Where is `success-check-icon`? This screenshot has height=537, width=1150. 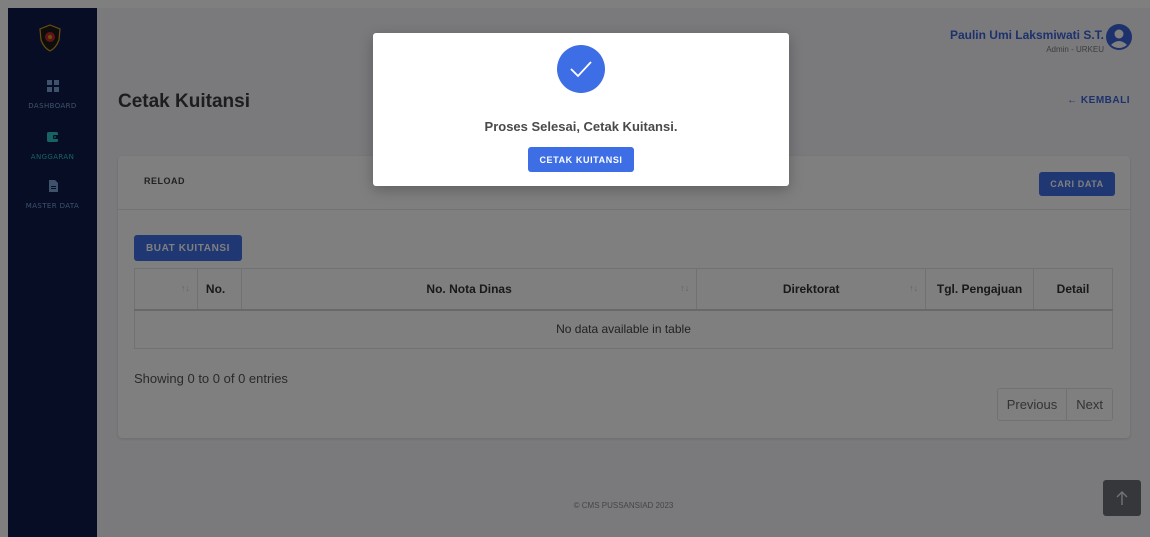 success-check-icon is located at coordinates (581, 69).